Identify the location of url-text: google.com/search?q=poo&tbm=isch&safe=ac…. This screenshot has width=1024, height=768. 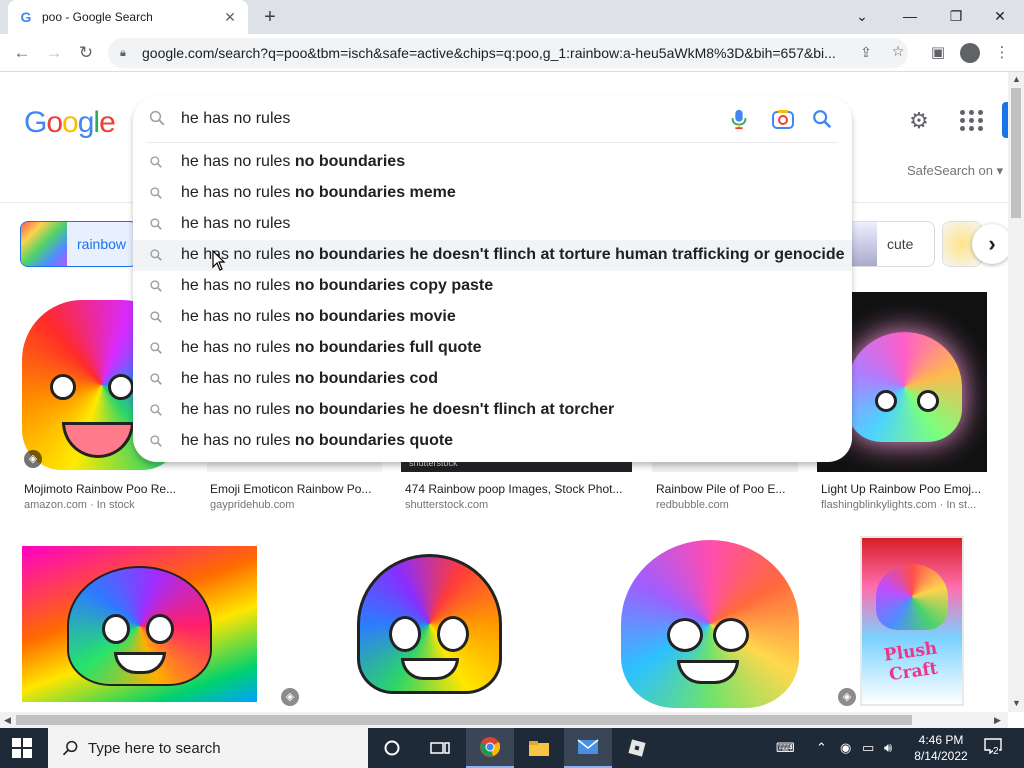
(497, 53).